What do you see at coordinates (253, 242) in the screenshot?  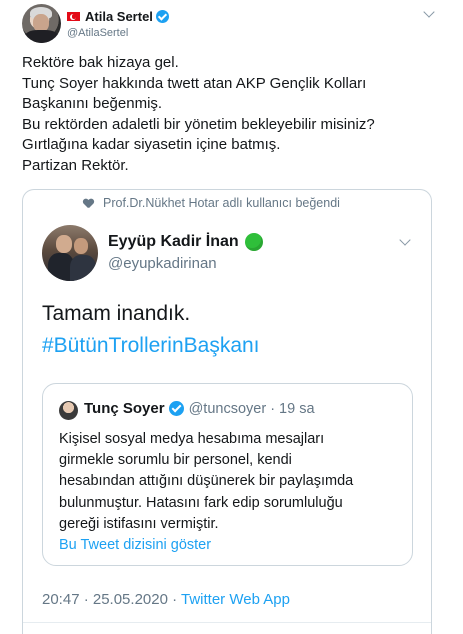 I see `green-circle-emoji-icon` at bounding box center [253, 242].